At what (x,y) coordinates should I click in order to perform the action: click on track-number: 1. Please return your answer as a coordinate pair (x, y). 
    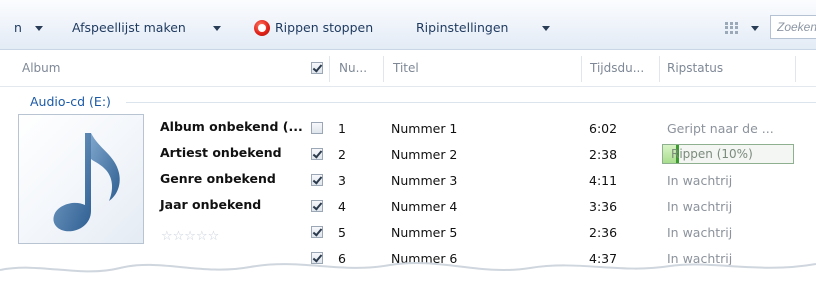
    Looking at the image, I should click on (342, 128).